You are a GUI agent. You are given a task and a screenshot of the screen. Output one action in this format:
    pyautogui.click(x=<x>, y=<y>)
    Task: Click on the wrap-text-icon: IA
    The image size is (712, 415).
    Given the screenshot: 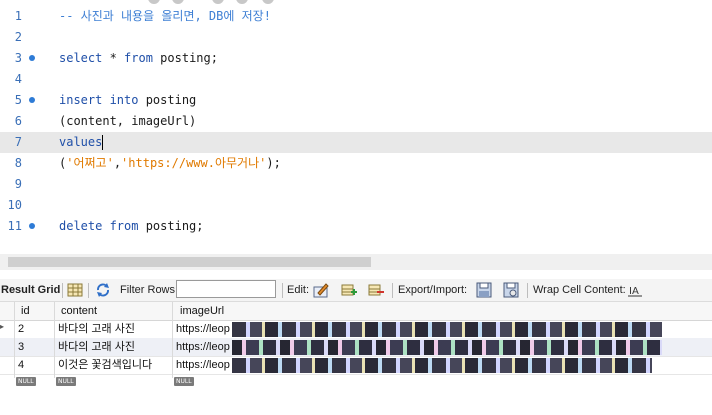 What is the action you would take?
    pyautogui.click(x=635, y=290)
    